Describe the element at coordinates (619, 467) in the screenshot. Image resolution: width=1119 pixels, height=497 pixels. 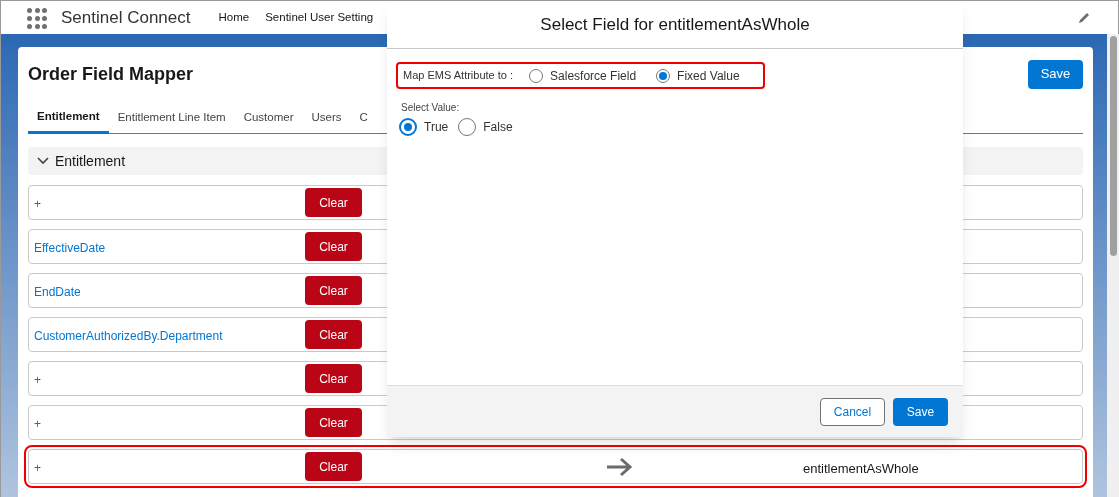
I see `arrow-right-icon` at that location.